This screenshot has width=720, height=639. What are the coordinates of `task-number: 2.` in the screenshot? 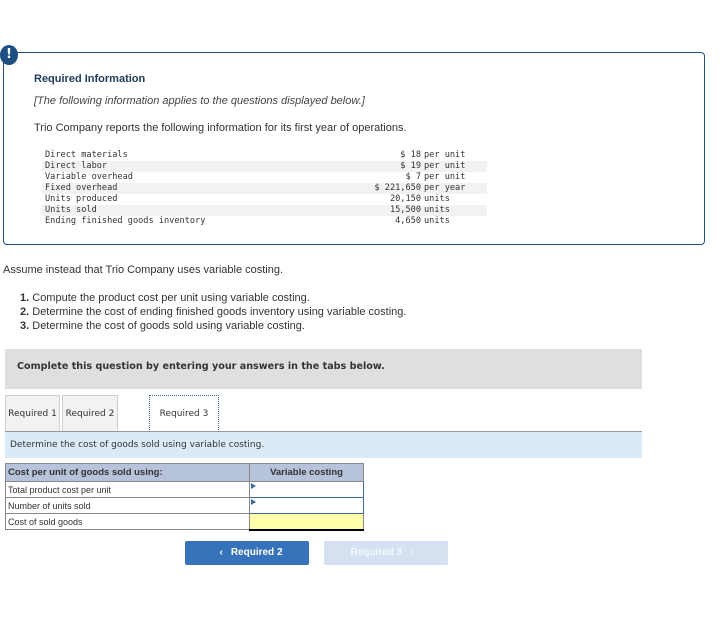 It's located at (25, 312).